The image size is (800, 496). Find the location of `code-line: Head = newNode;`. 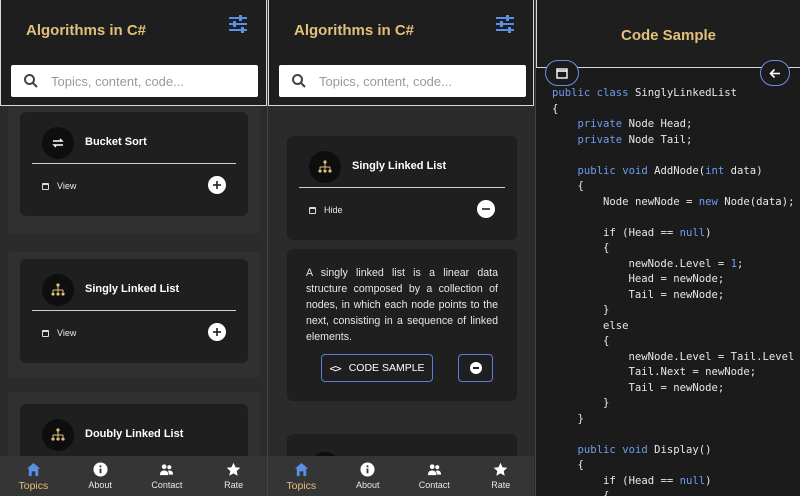

code-line: Head = newNode; is located at coordinates (676, 279).